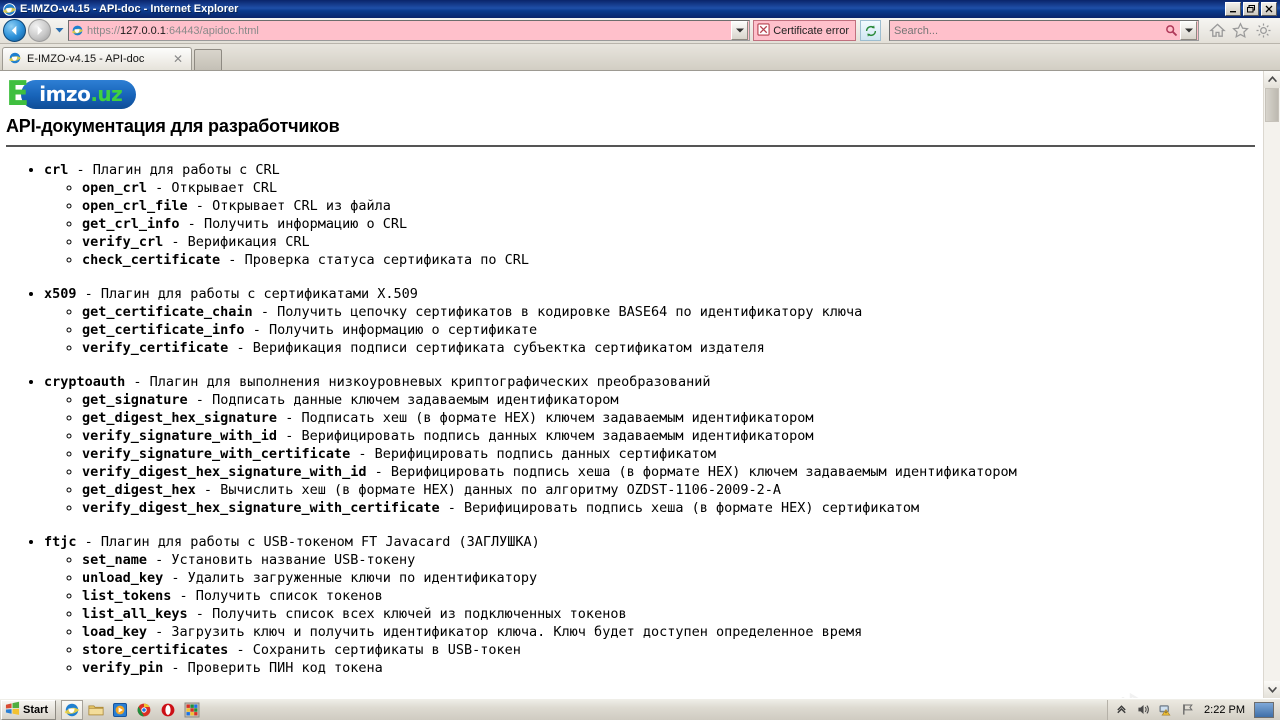 The width and height of the screenshot is (1280, 720). Describe the element at coordinates (39, 30) in the screenshot. I see `forward-arrow-icon` at that location.